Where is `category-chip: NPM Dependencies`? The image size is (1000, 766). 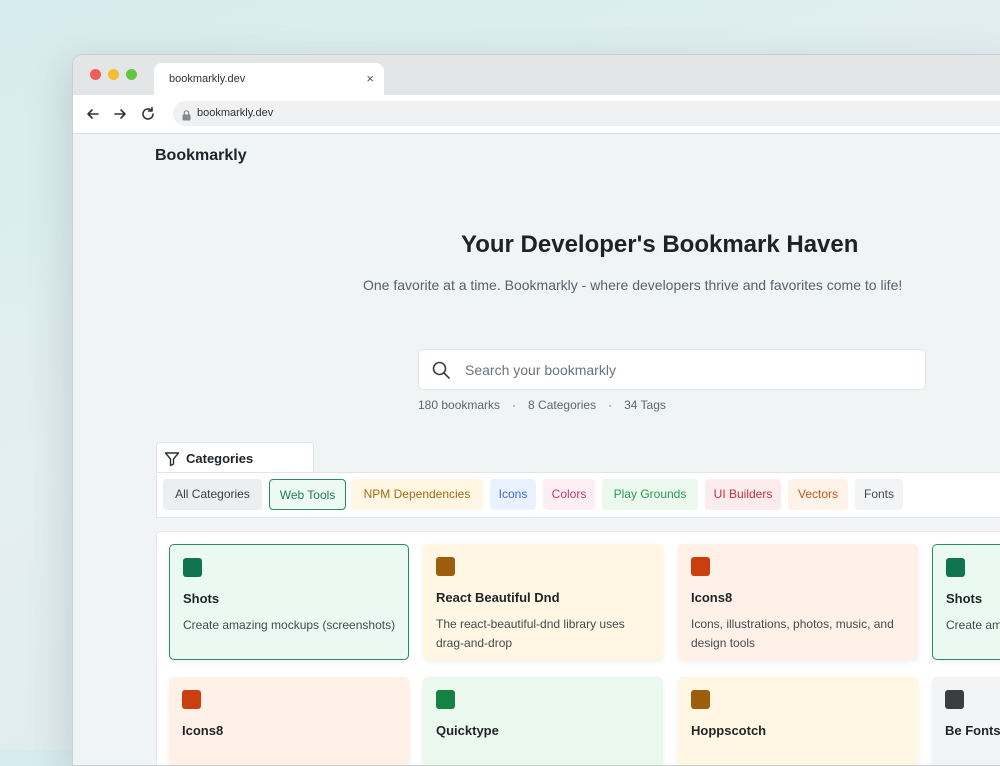 category-chip: NPM Dependencies is located at coordinates (417, 494).